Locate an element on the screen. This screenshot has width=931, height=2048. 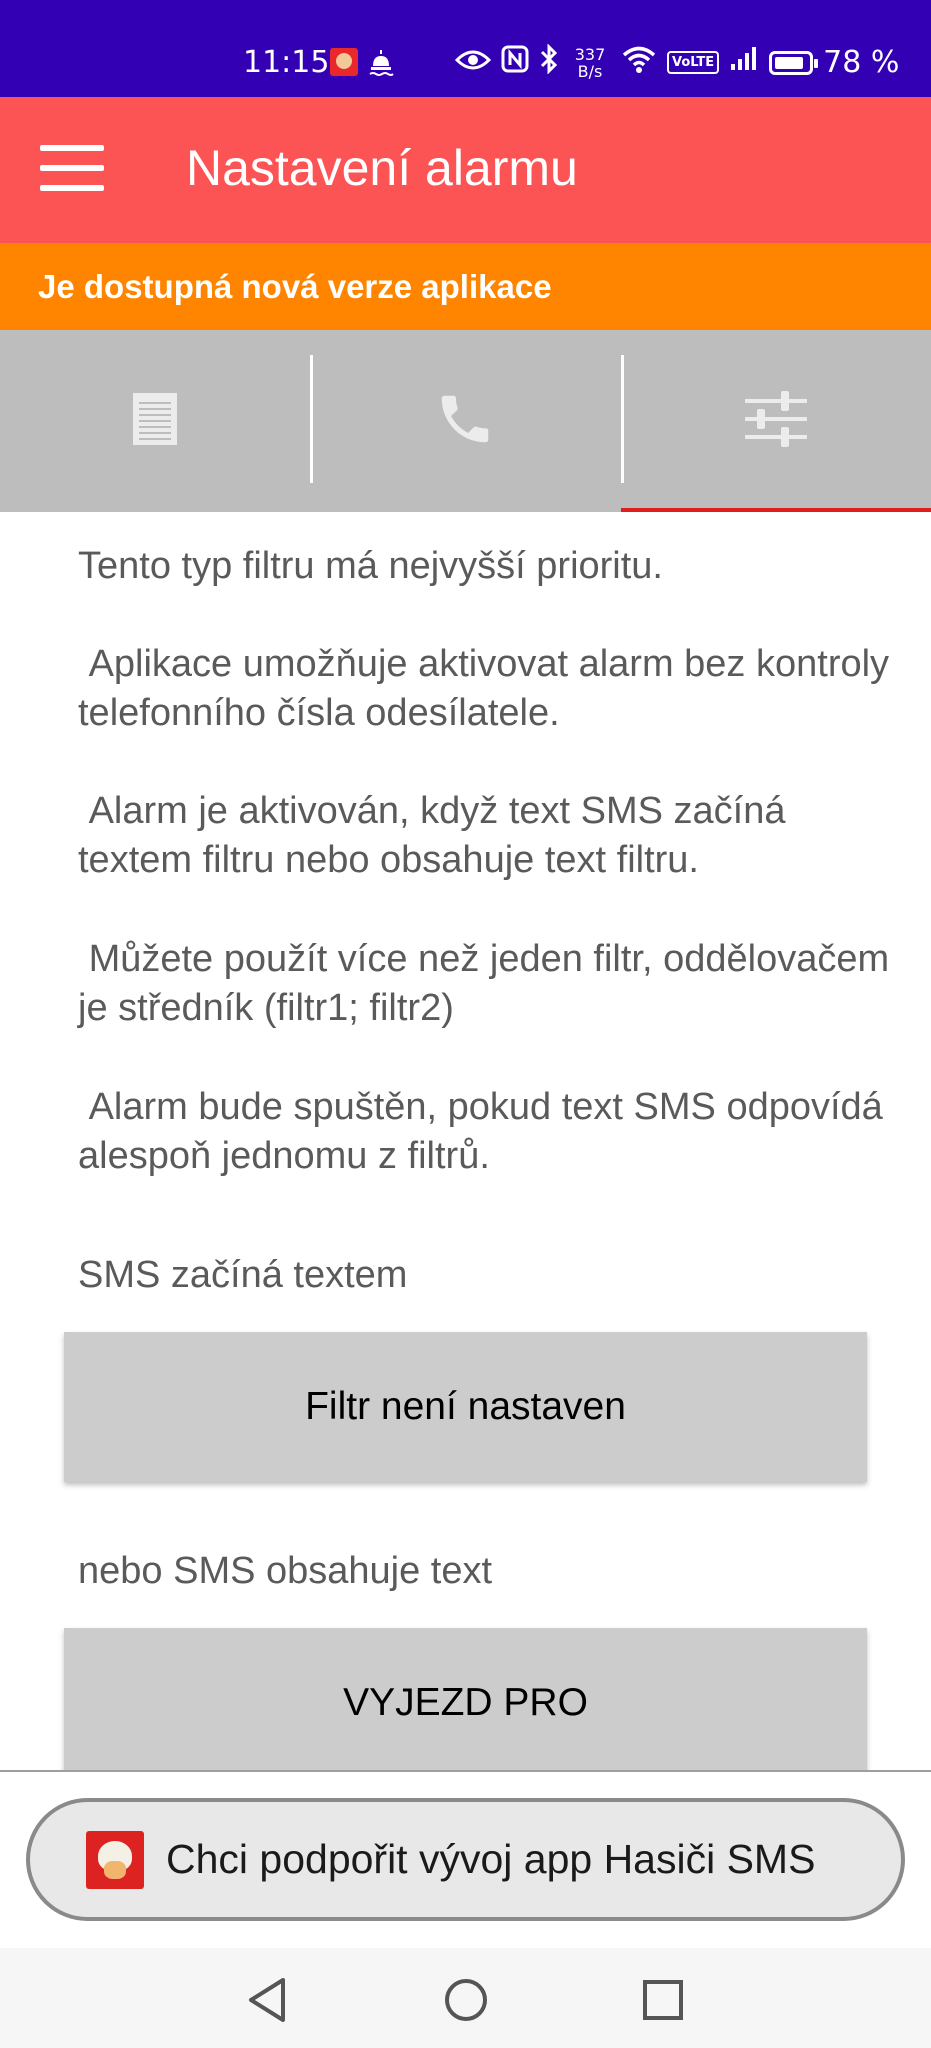
signal-icon is located at coordinates (744, 62).